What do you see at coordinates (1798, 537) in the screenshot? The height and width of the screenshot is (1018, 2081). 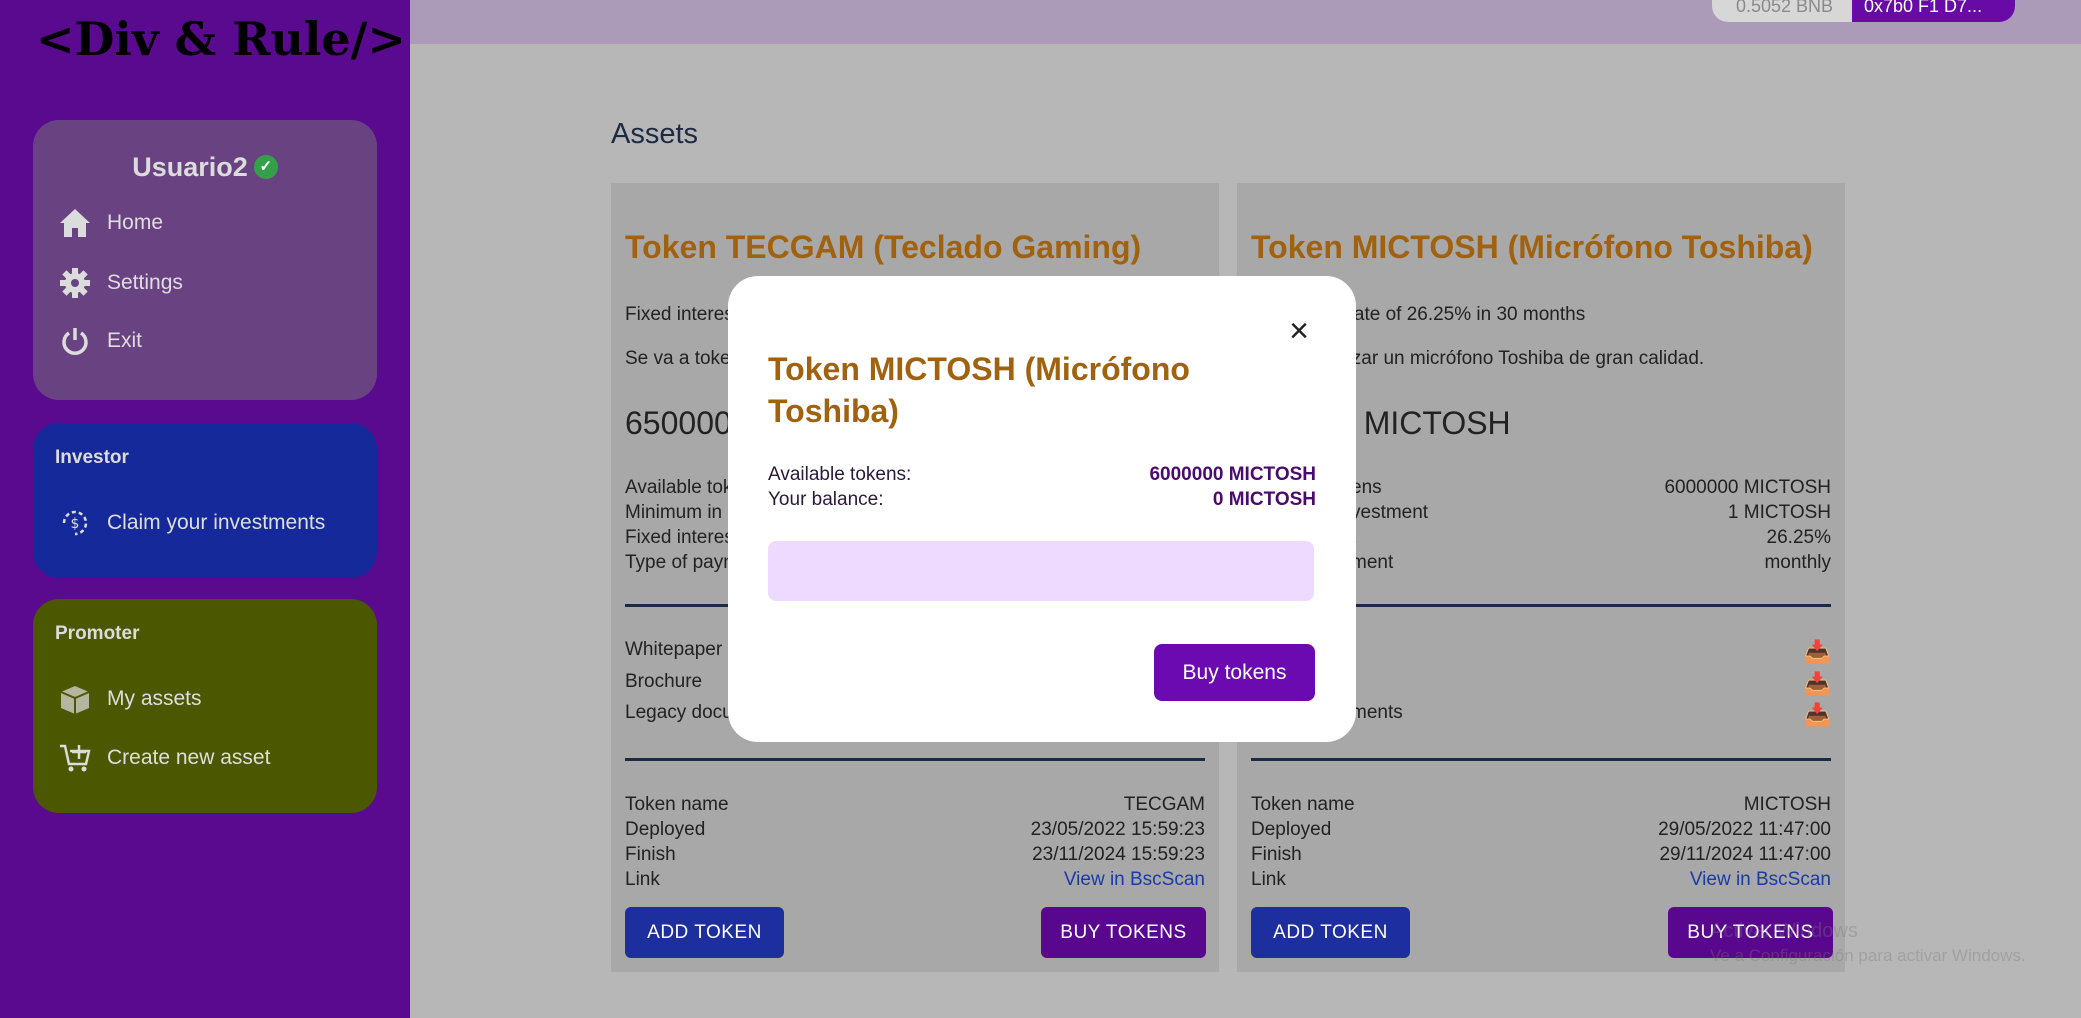 I see `row-value: 26.25%` at bounding box center [1798, 537].